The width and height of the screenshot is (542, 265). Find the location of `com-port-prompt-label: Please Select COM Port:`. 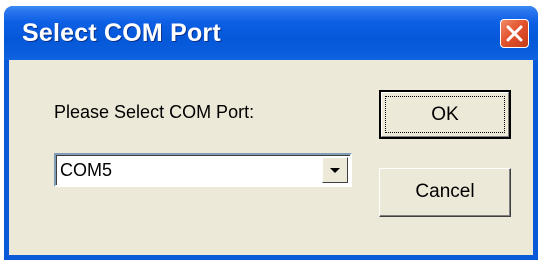

com-port-prompt-label: Please Select COM Port: is located at coordinates (154, 112).